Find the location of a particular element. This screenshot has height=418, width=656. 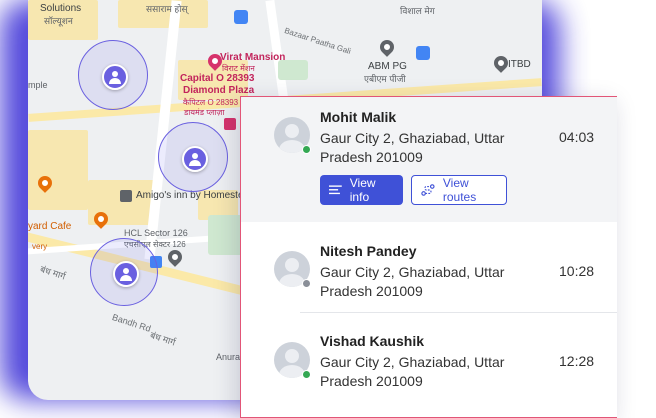

map-block is located at coordinates (58, 170).